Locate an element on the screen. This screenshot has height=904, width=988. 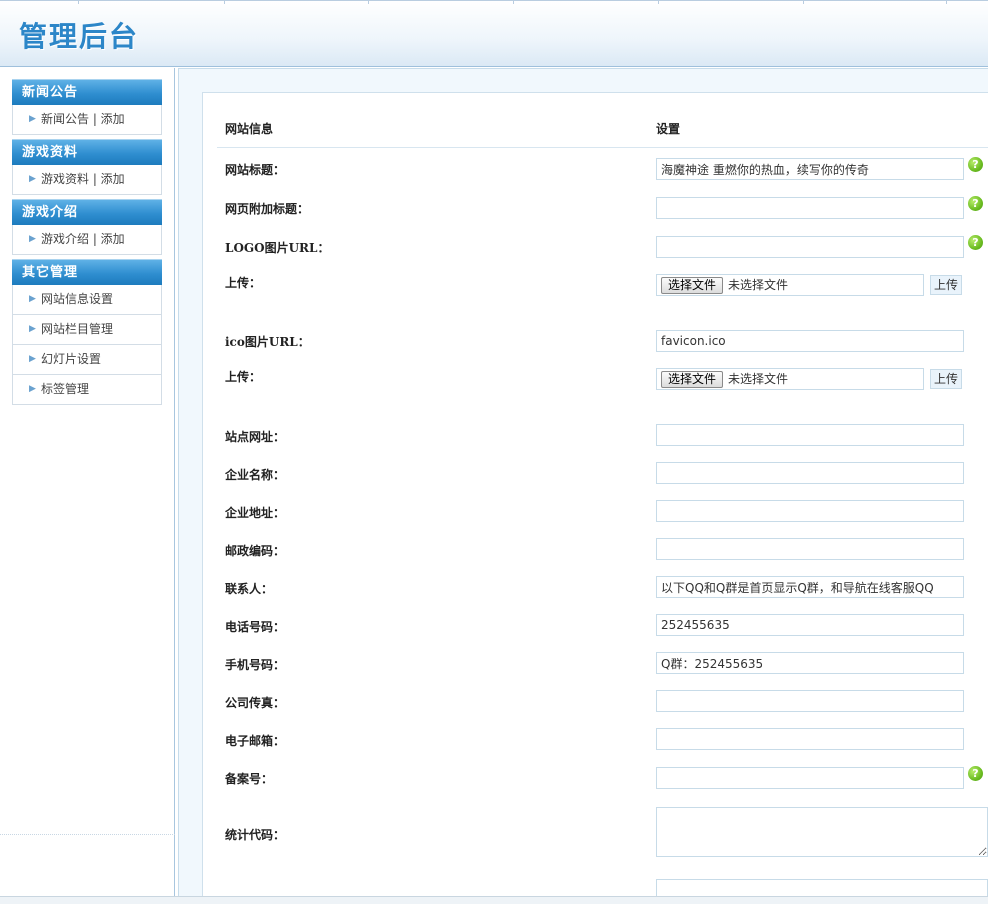
next-textarea is located at coordinates (822, 887).